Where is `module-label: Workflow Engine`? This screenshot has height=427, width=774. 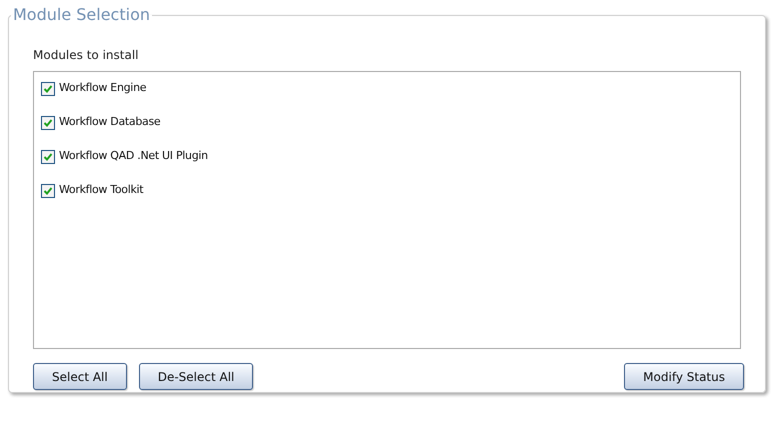
module-label: Workflow Engine is located at coordinates (102, 88).